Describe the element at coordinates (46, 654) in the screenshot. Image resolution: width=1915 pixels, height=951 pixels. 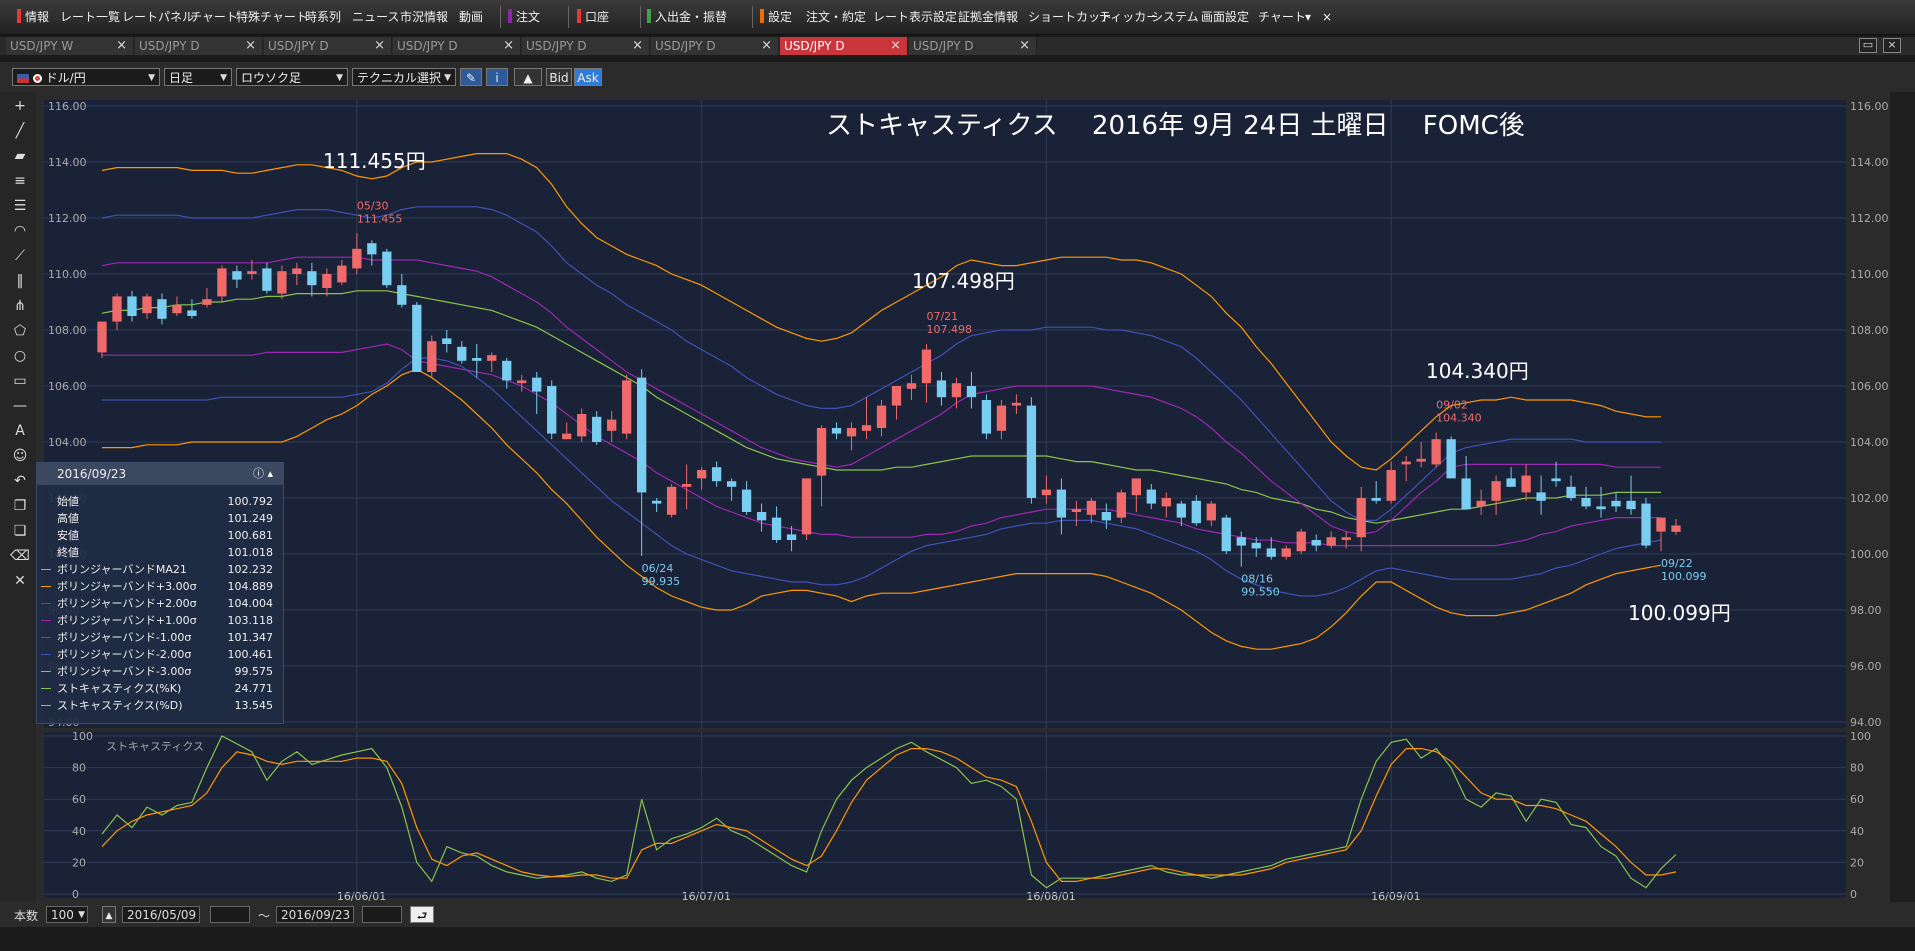
I see `series-swatch` at that location.